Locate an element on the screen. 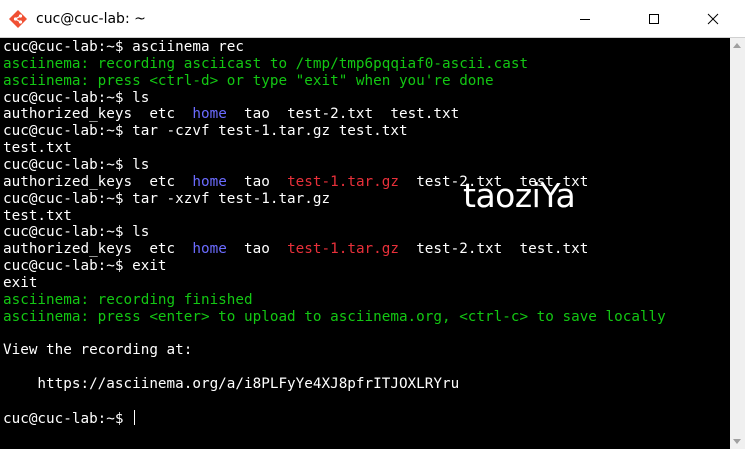 This screenshot has height=449, width=745. terminal-text-segment: cuc@cuc-lab:~$ tar -xzvf test-1.tar.gz is located at coordinates (167, 198).